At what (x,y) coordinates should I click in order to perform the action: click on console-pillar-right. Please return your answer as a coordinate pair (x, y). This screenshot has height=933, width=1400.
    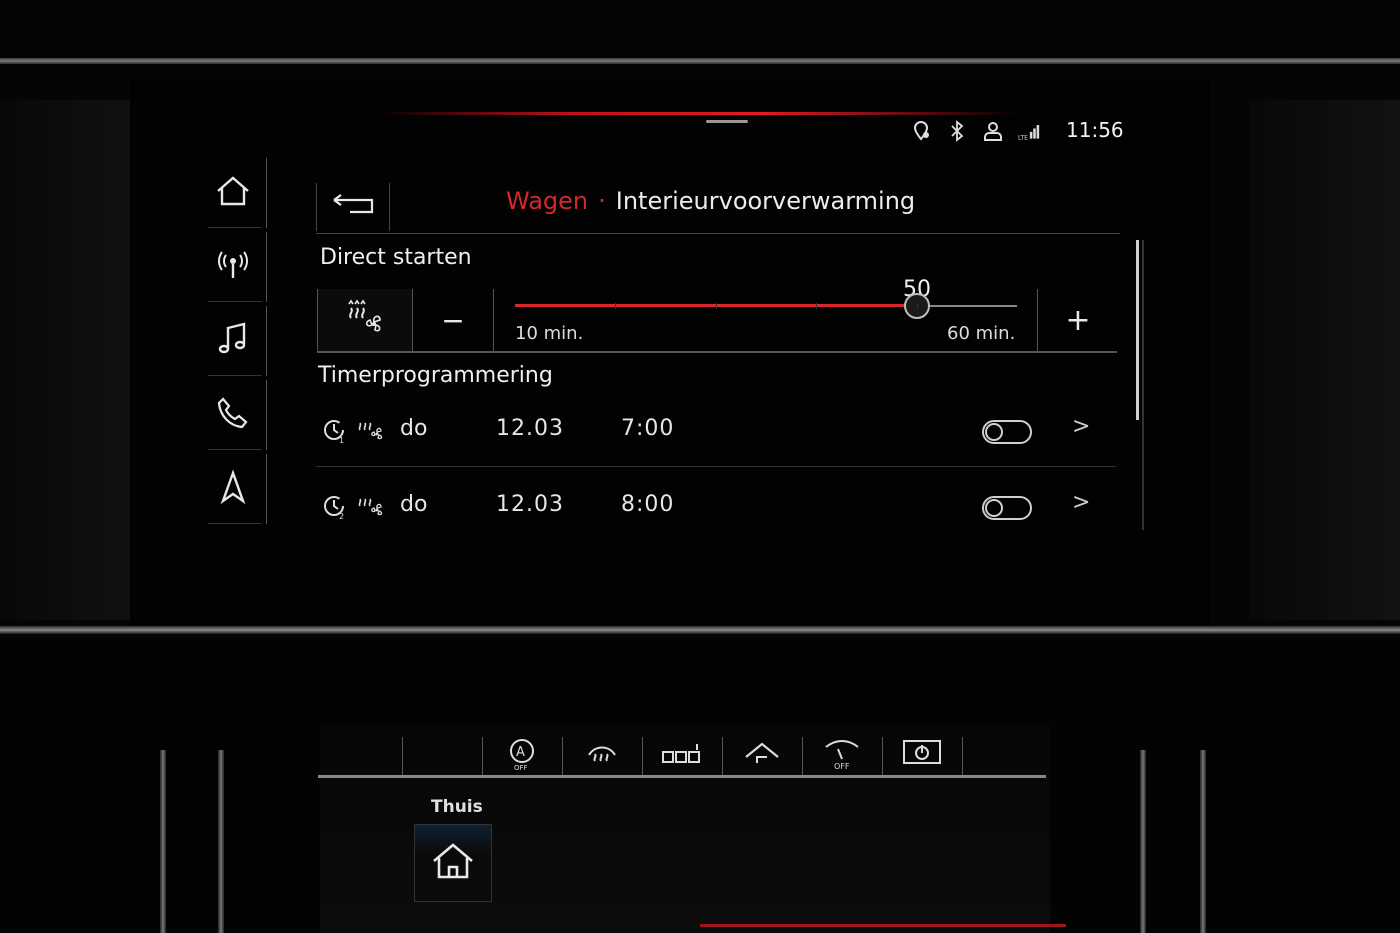
    Looking at the image, I should click on (1203, 841).